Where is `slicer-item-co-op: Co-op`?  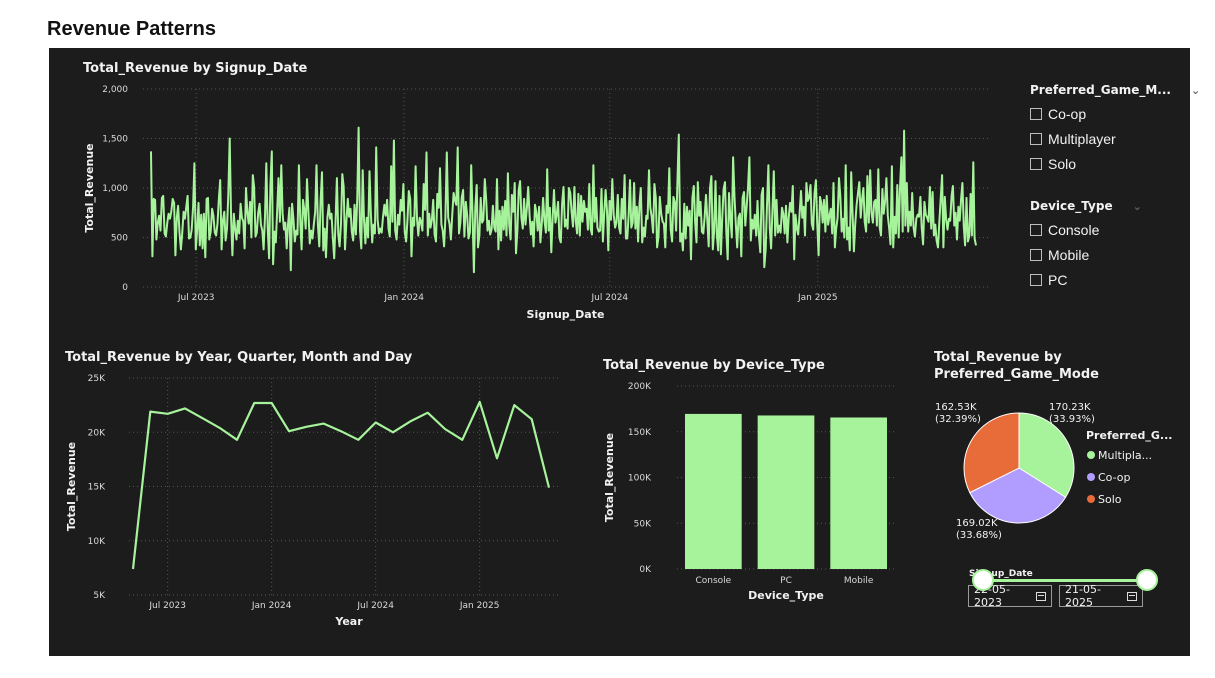
slicer-item-co-op: Co-op is located at coordinates (1115, 114).